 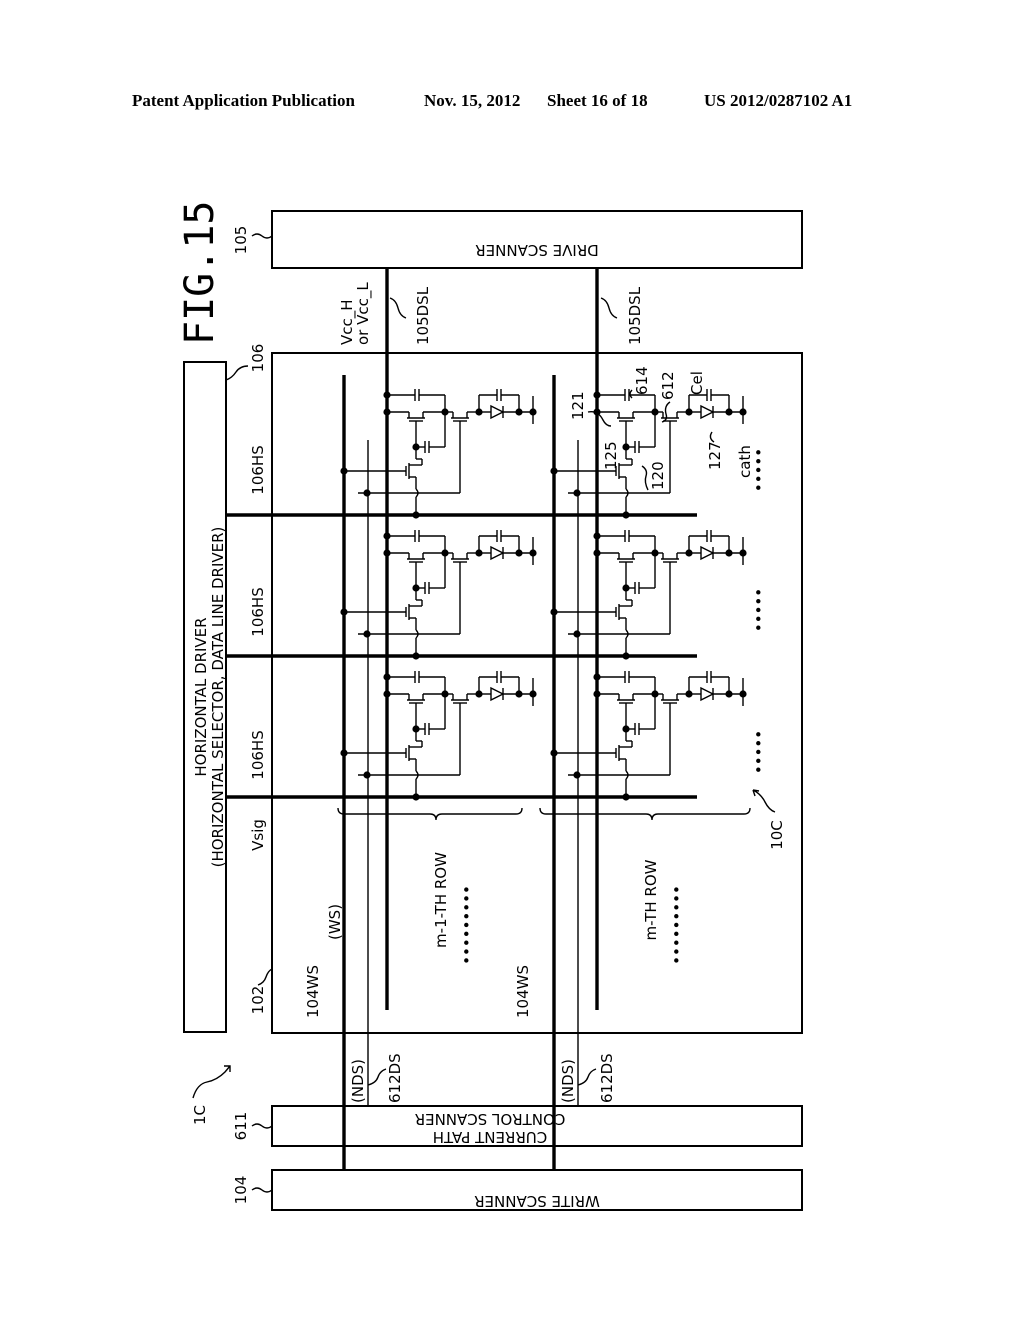 What do you see at coordinates (568, 1081) in the screenshot?
I see `nds-label-2: (NDS)` at bounding box center [568, 1081].